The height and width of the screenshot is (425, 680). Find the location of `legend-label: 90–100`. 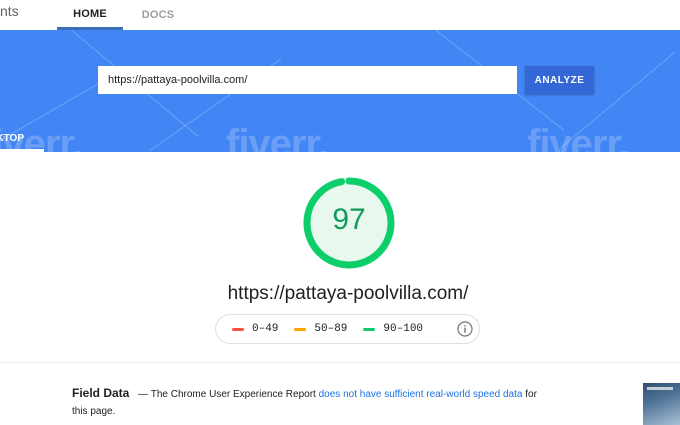

legend-label: 90–100 is located at coordinates (403, 329).